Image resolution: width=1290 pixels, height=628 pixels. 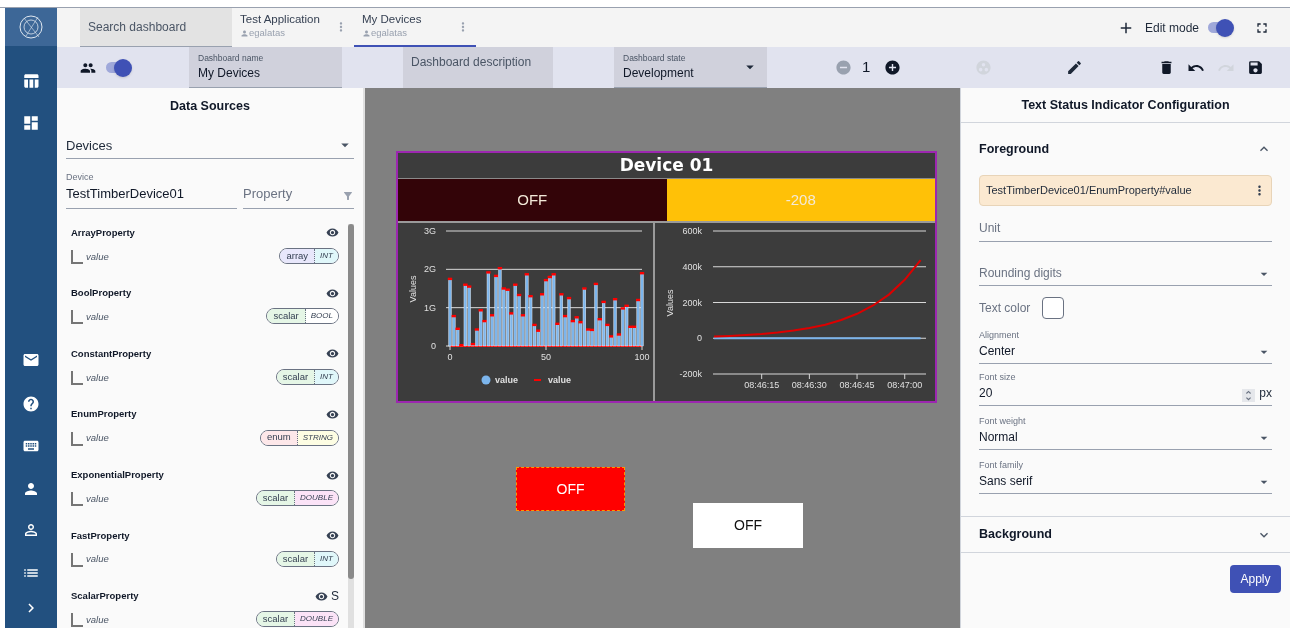 What do you see at coordinates (1021, 273) in the screenshot?
I see `field-placeholder: Rounding digits` at bounding box center [1021, 273].